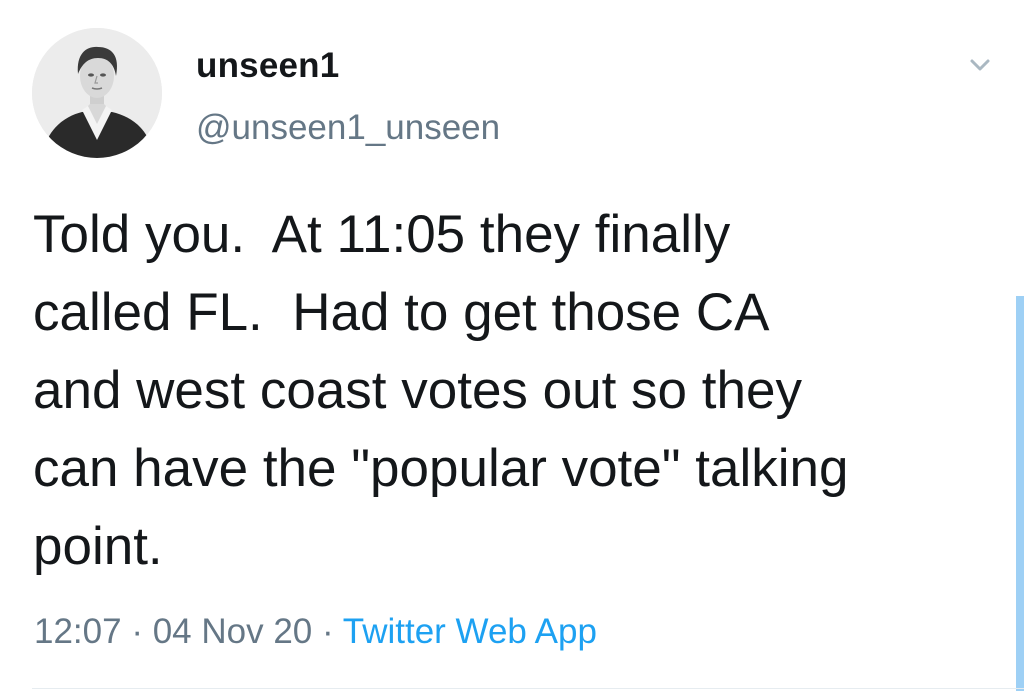 This screenshot has width=1024, height=691. Describe the element at coordinates (78, 631) in the screenshot. I see `tweet-time: 12:07` at that location.